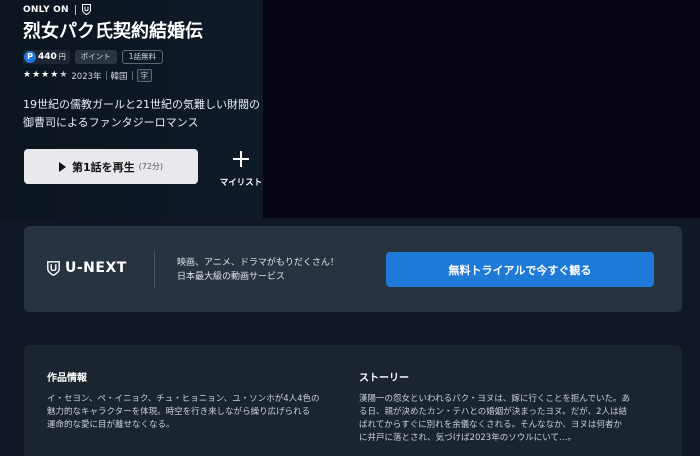 The width and height of the screenshot is (700, 456). I want to click on work-info-heading: 作品情報, so click(67, 378).